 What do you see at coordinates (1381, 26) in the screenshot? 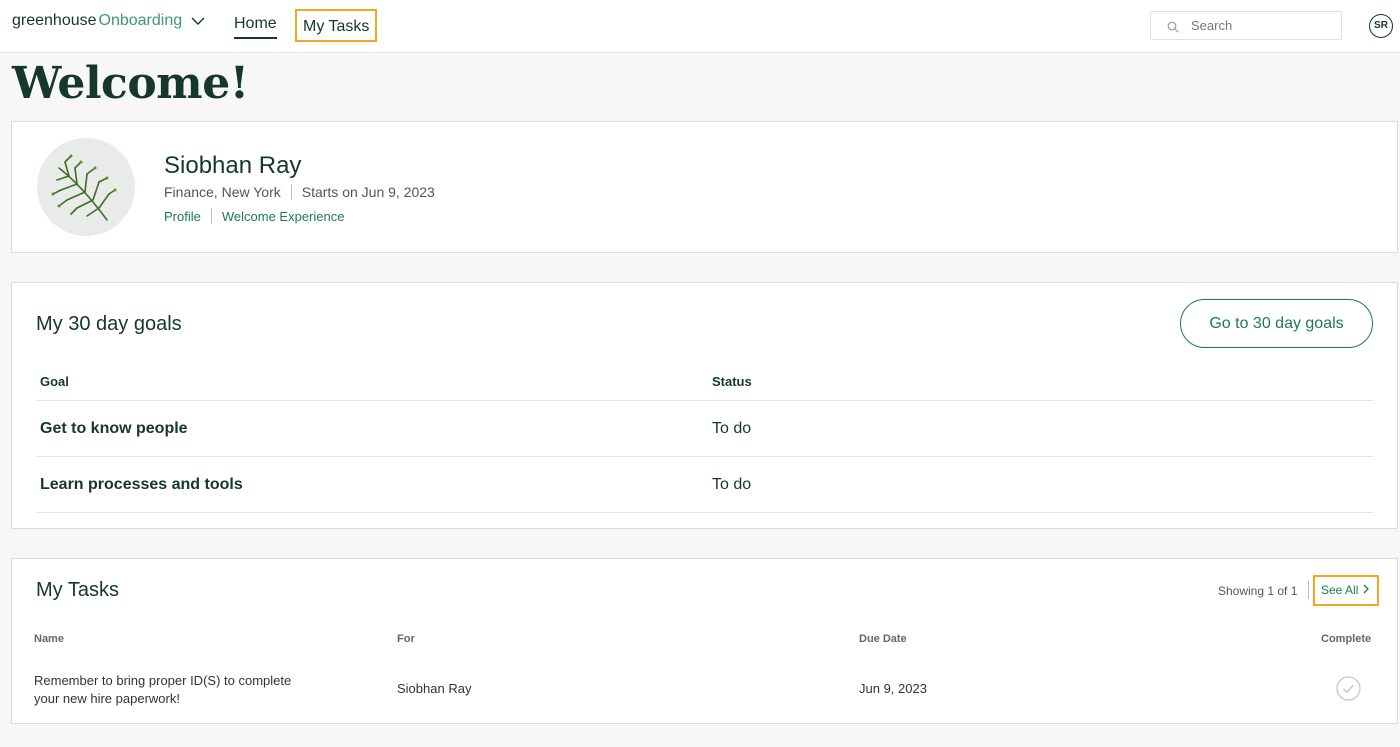
I see `user-avatar: SR` at bounding box center [1381, 26].